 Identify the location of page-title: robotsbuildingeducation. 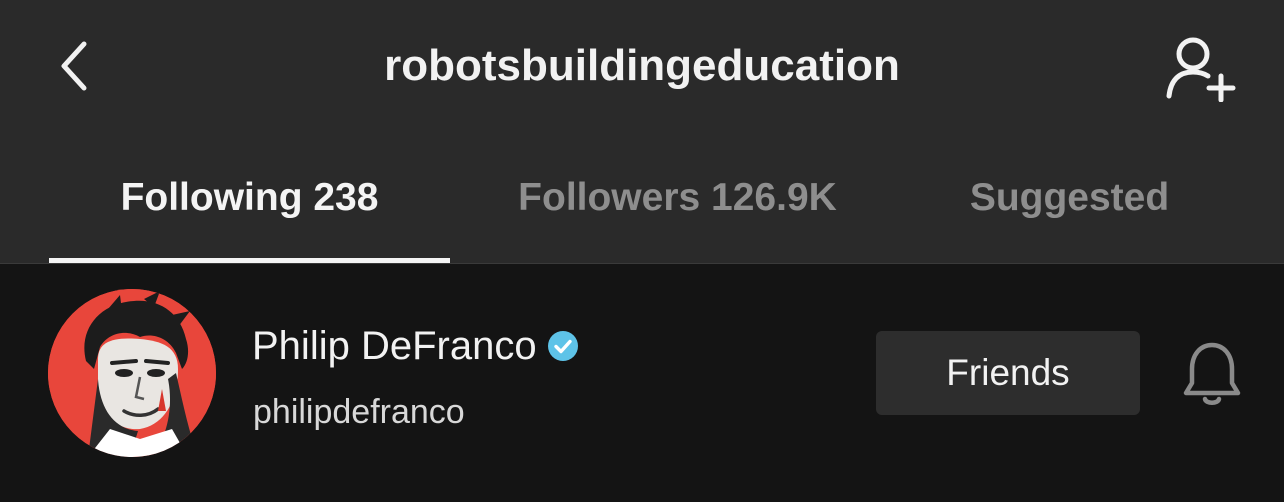
(642, 65).